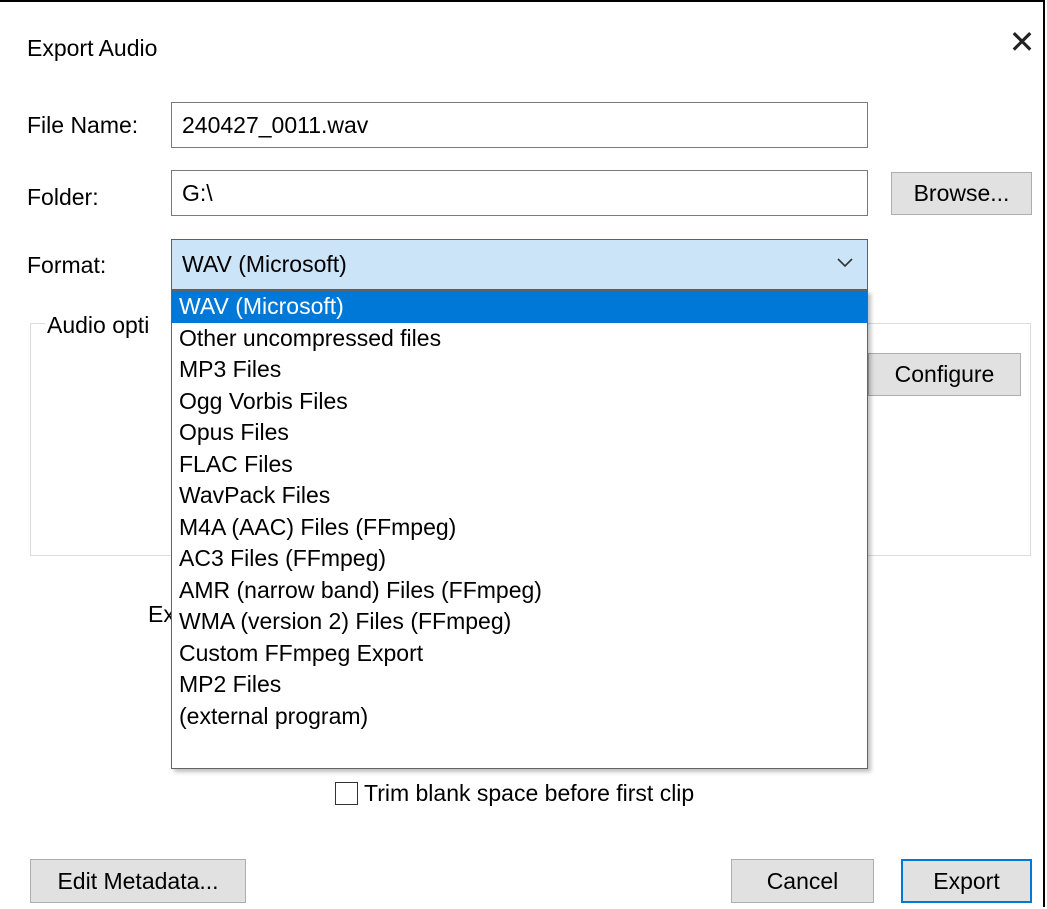 The width and height of the screenshot is (1047, 909). I want to click on format-selected-value: WAV (Microsoft), so click(264, 264).